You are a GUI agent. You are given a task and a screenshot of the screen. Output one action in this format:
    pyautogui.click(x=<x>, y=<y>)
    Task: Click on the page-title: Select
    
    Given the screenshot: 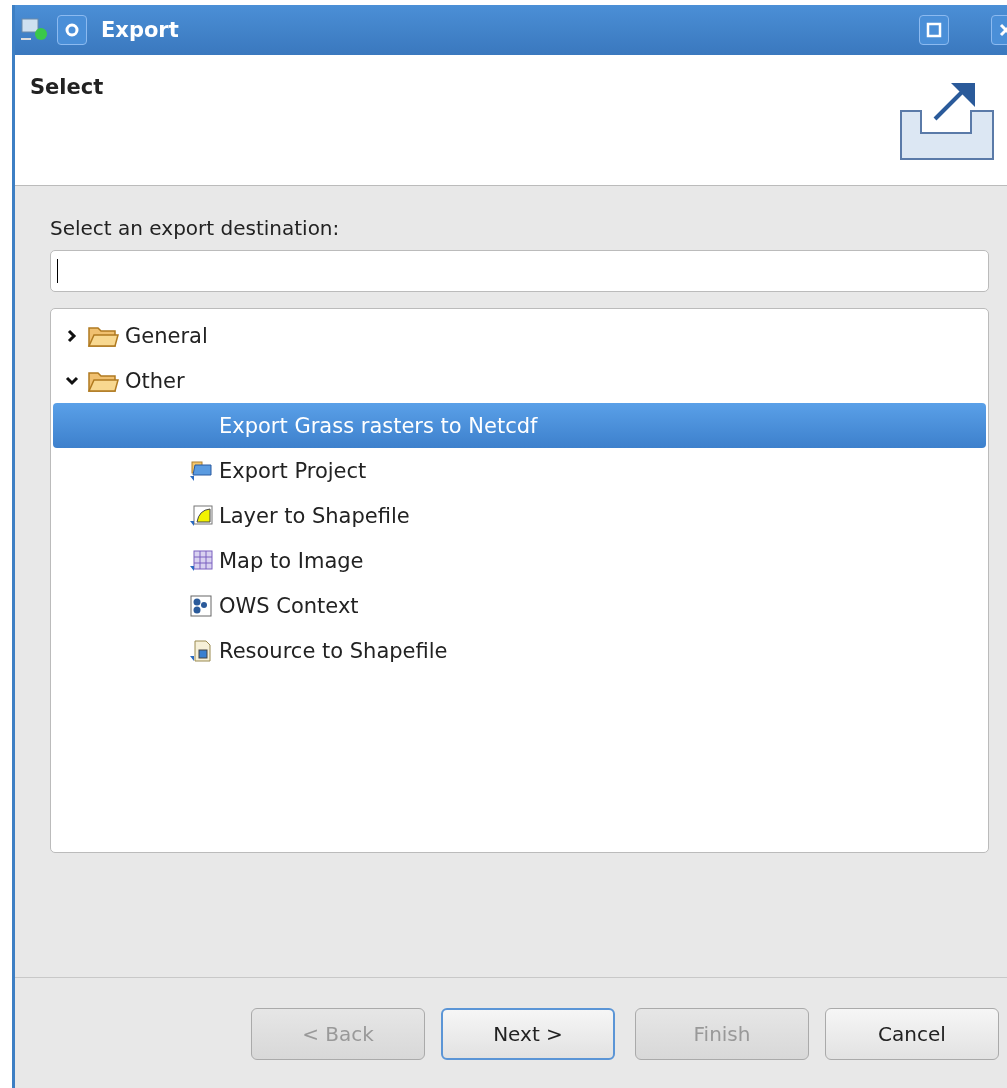 What is the action you would take?
    pyautogui.click(x=67, y=88)
    